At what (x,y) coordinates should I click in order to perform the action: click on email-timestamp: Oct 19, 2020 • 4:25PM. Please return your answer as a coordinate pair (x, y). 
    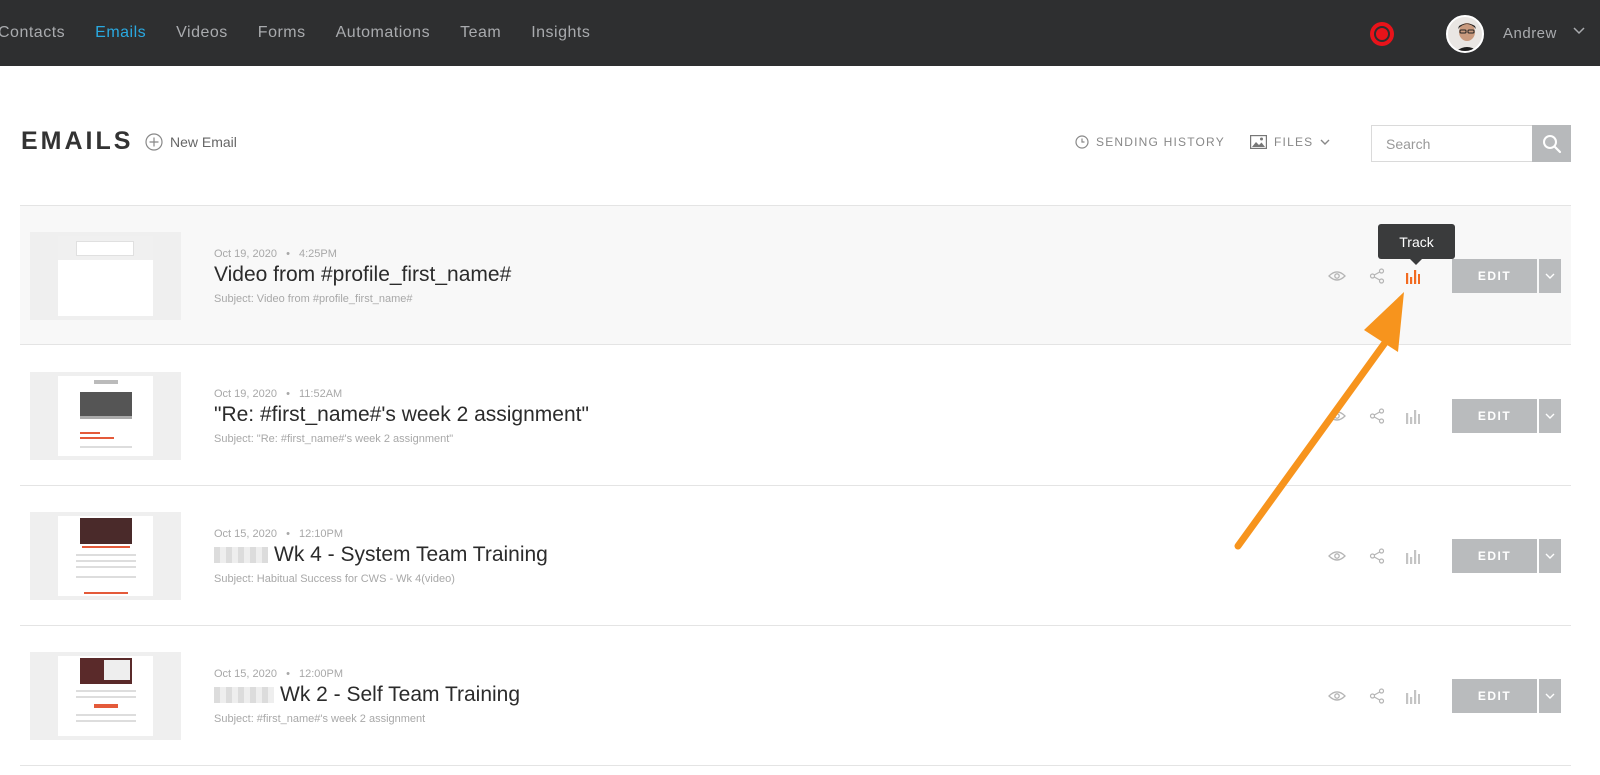
    Looking at the image, I should click on (275, 254).